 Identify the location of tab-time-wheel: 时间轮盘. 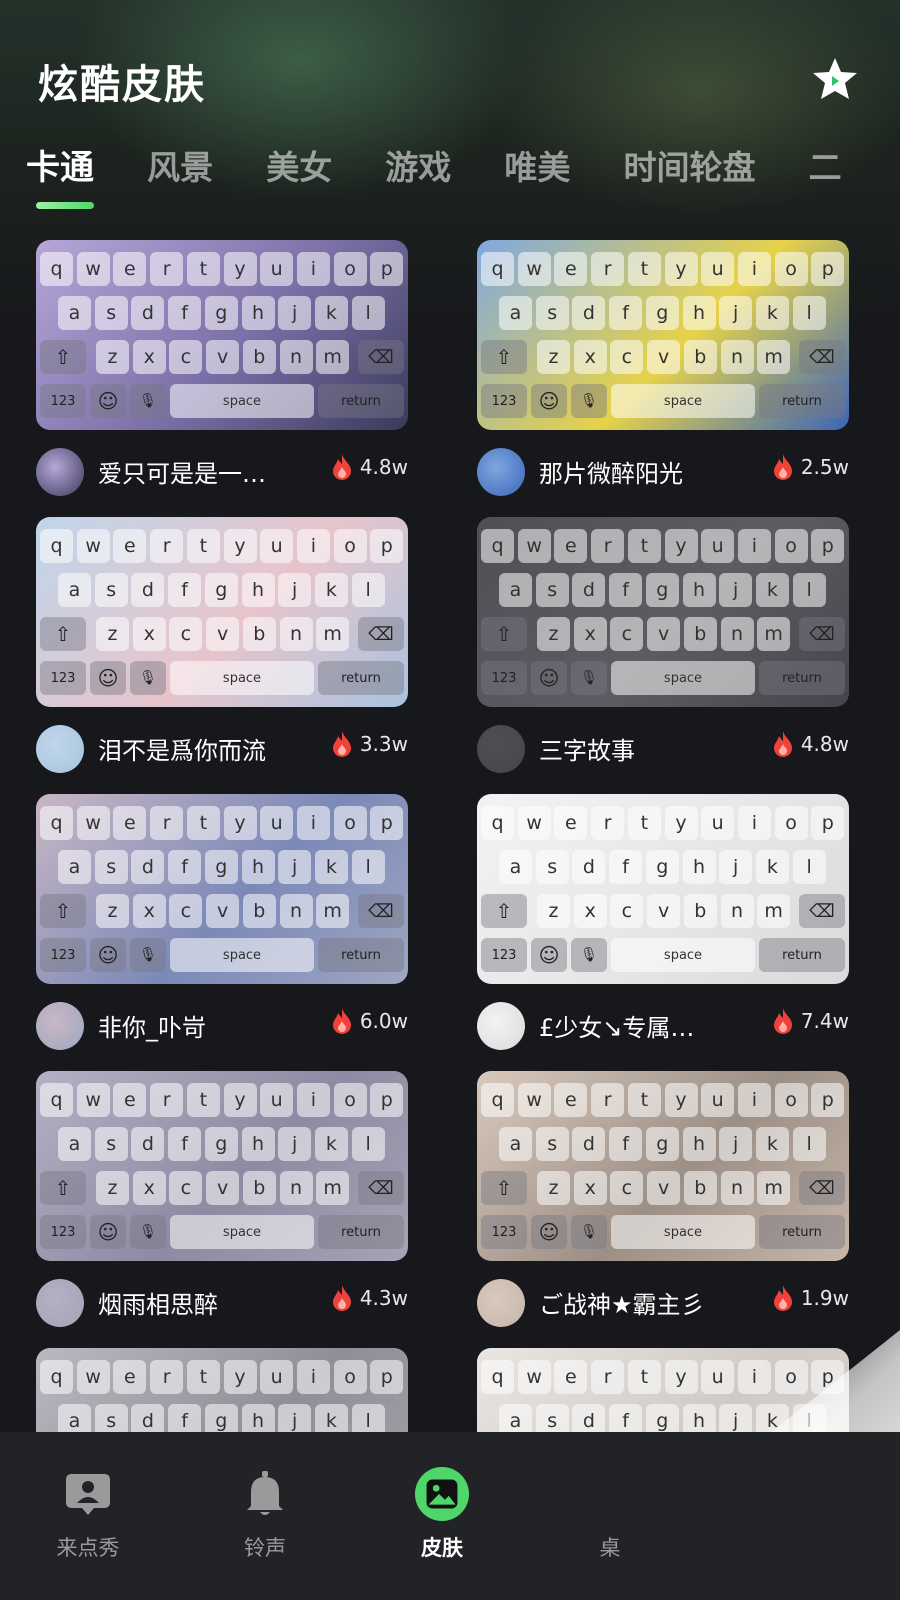
(689, 165).